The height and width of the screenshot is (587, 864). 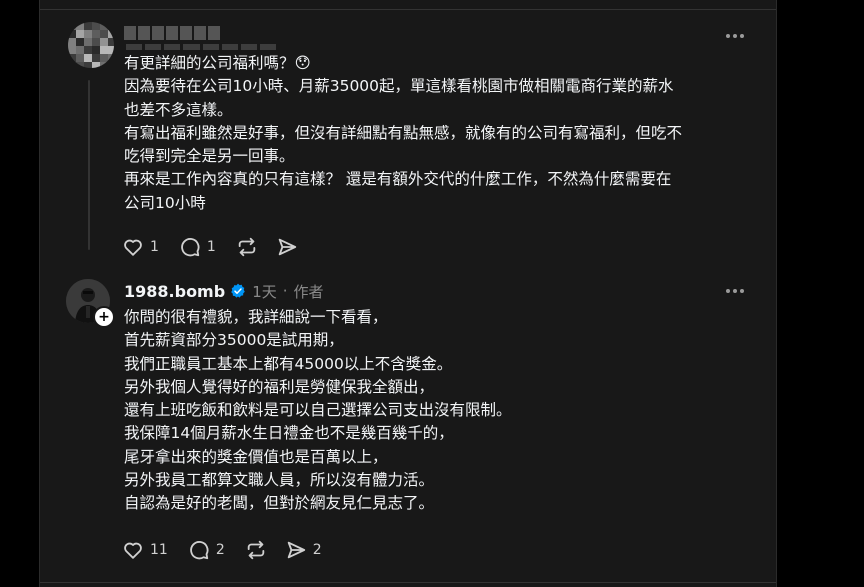 I want to click on reply-button: 1, so click(x=197, y=247).